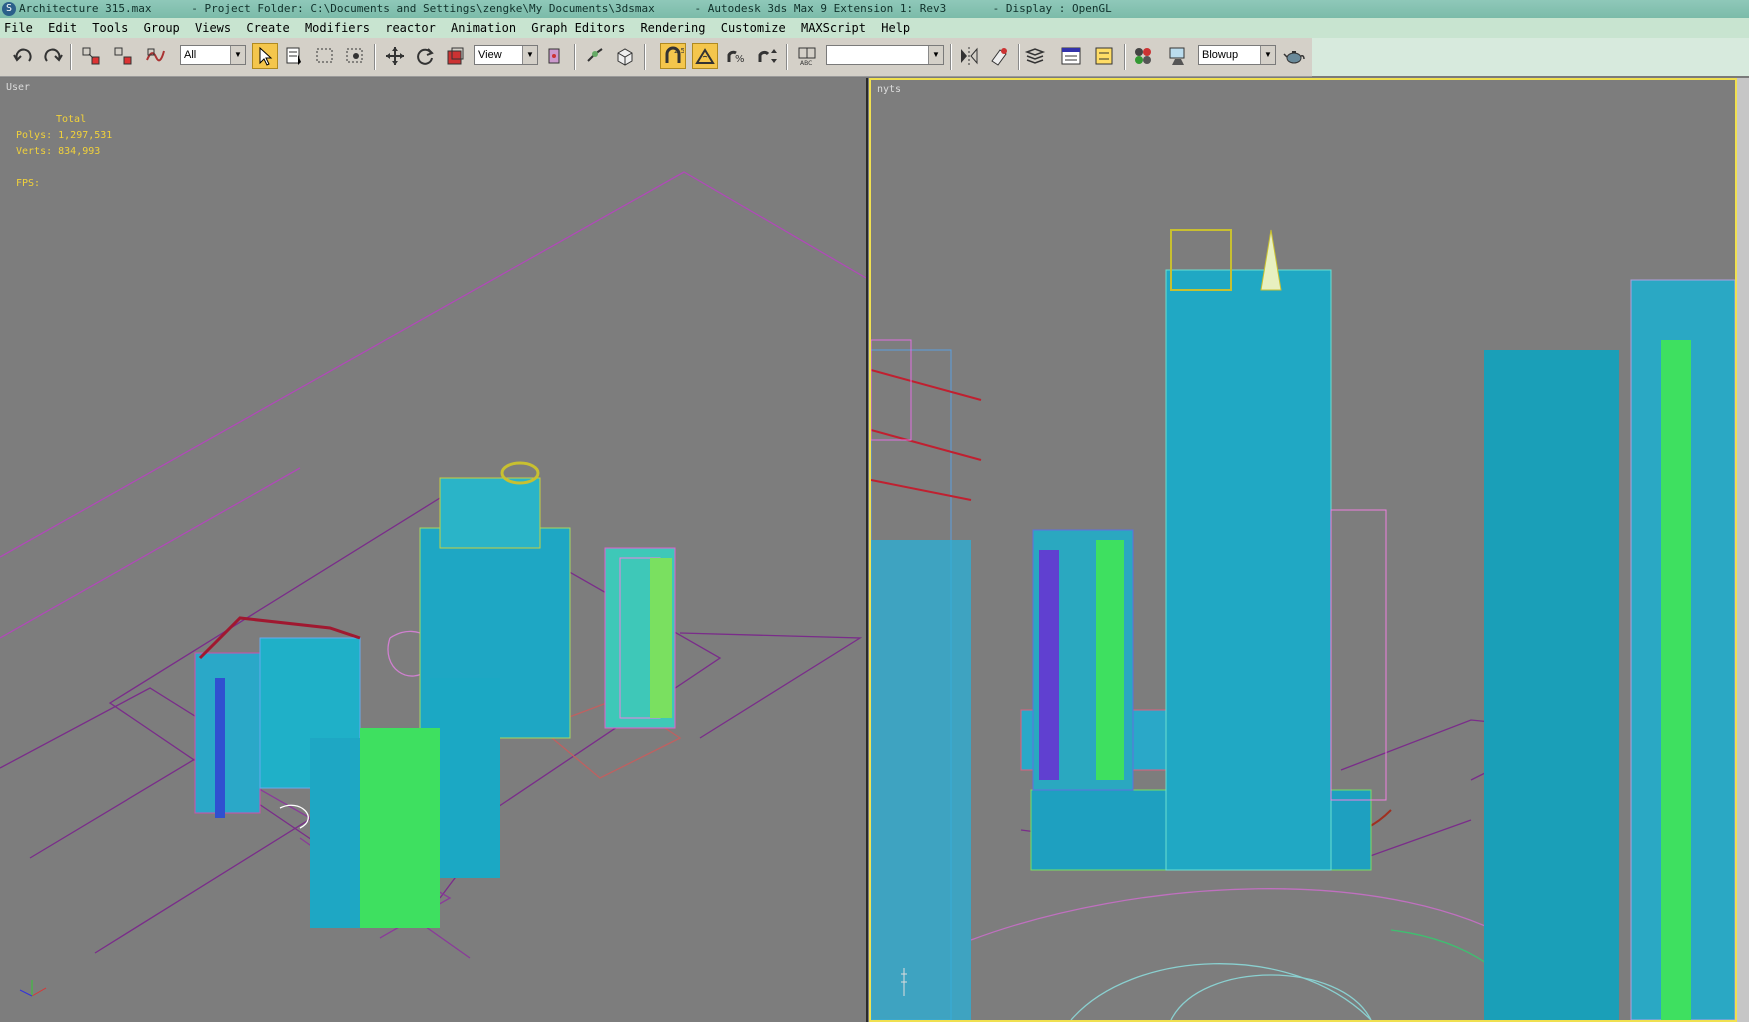 The image size is (1749, 1022). What do you see at coordinates (495, 669) in the screenshot?
I see `building-center-tower` at bounding box center [495, 669].